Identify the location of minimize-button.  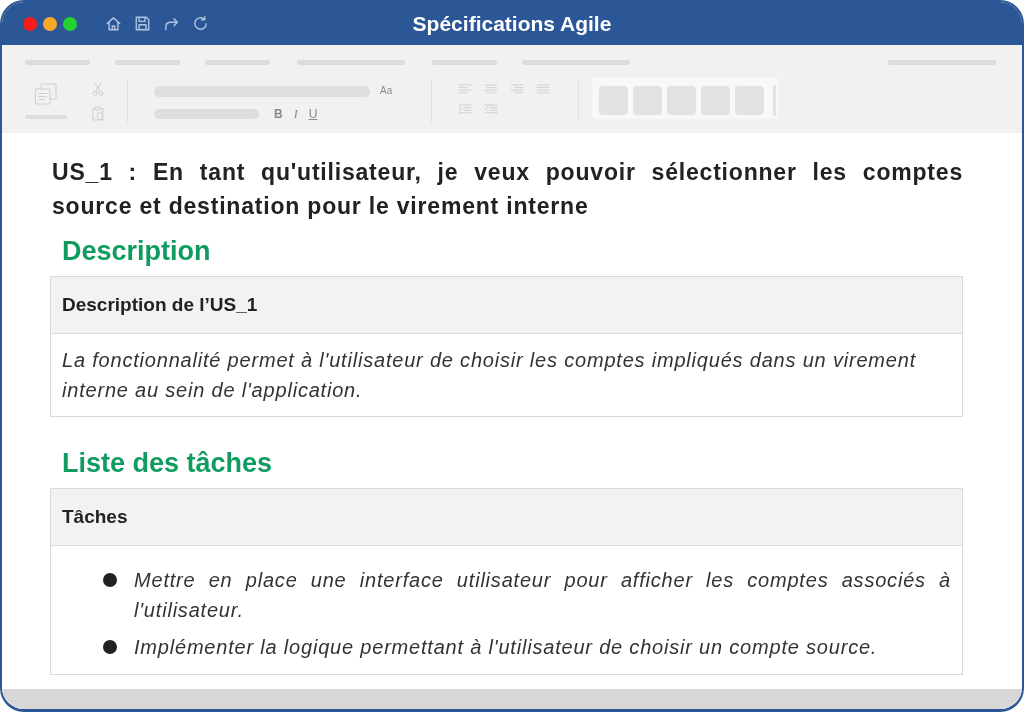
(50, 23).